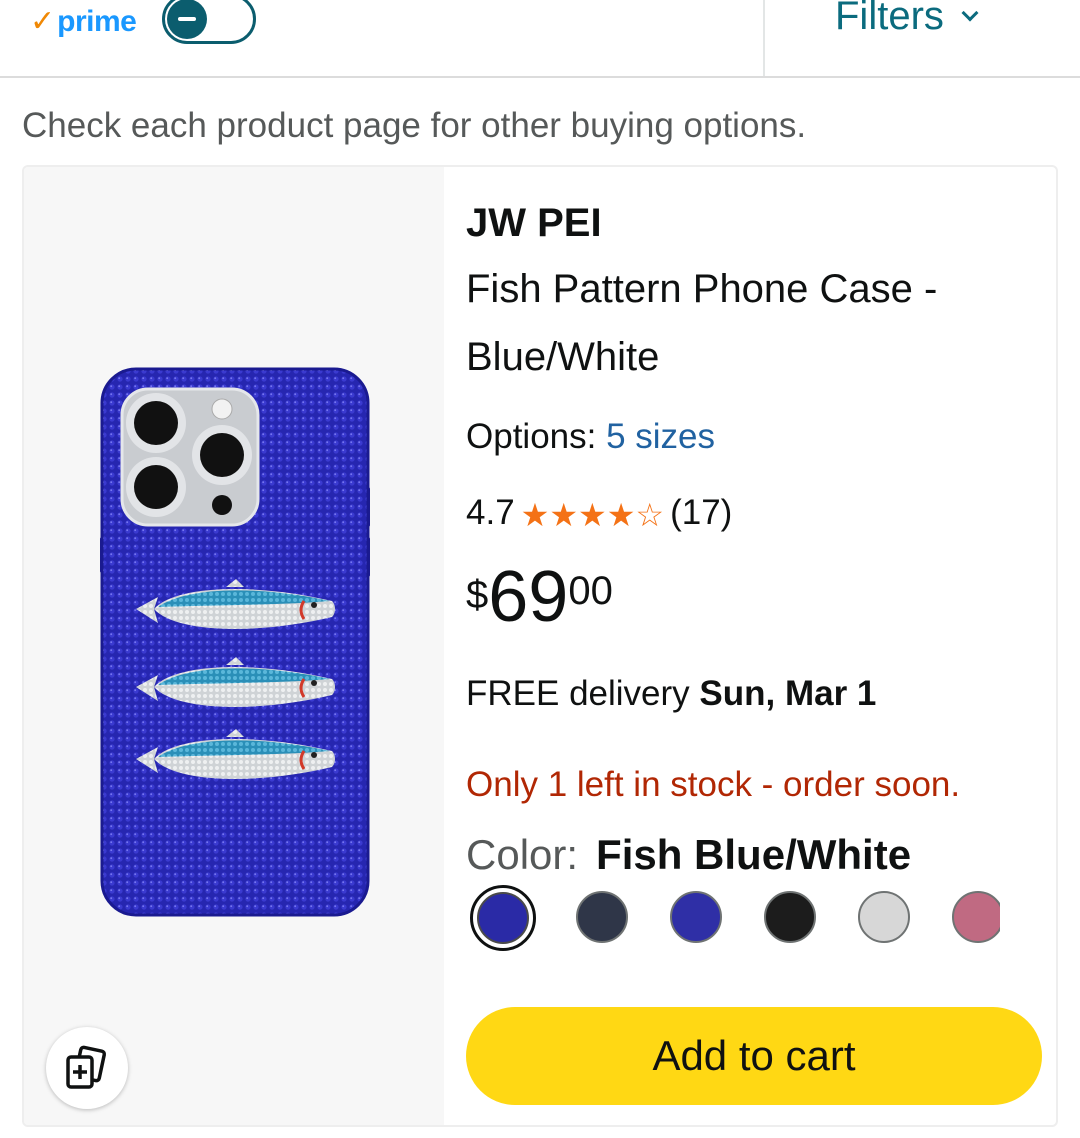 This screenshot has width=1080, height=1138. Describe the element at coordinates (490, 512) in the screenshot. I see `rating-value: 4.7` at that location.